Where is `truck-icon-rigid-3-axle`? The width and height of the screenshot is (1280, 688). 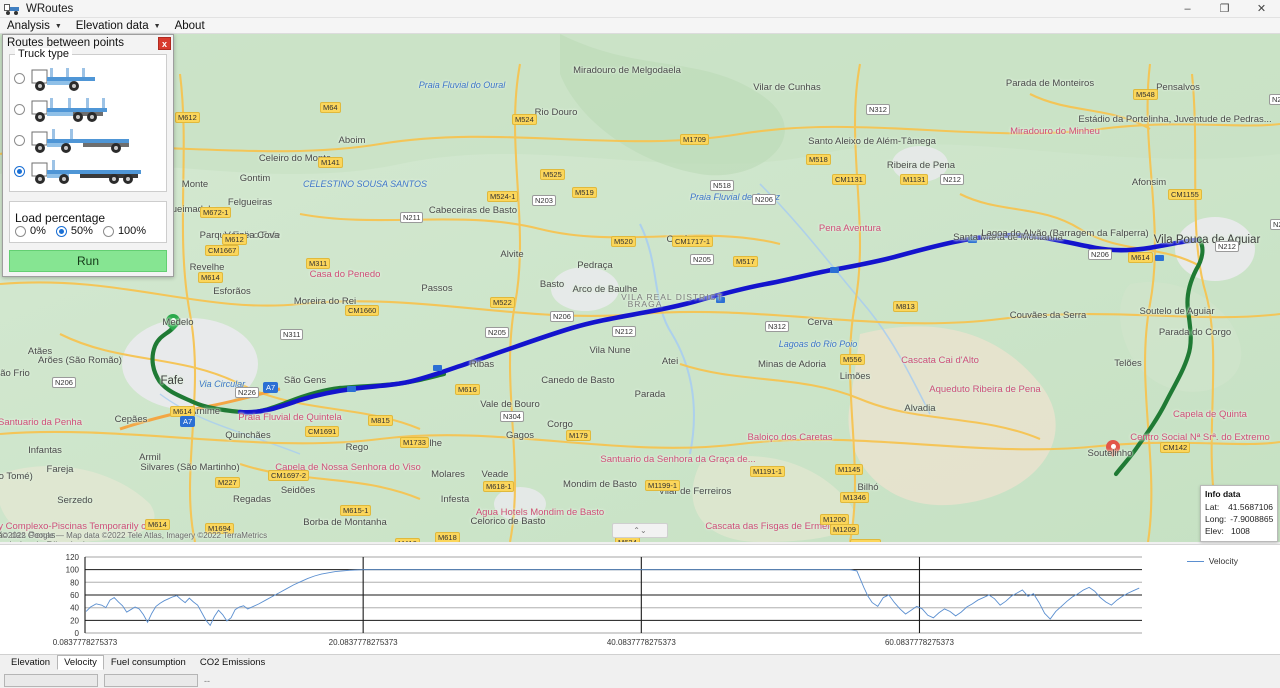
truck-icon-rigid-3-axle is located at coordinates (69, 109).